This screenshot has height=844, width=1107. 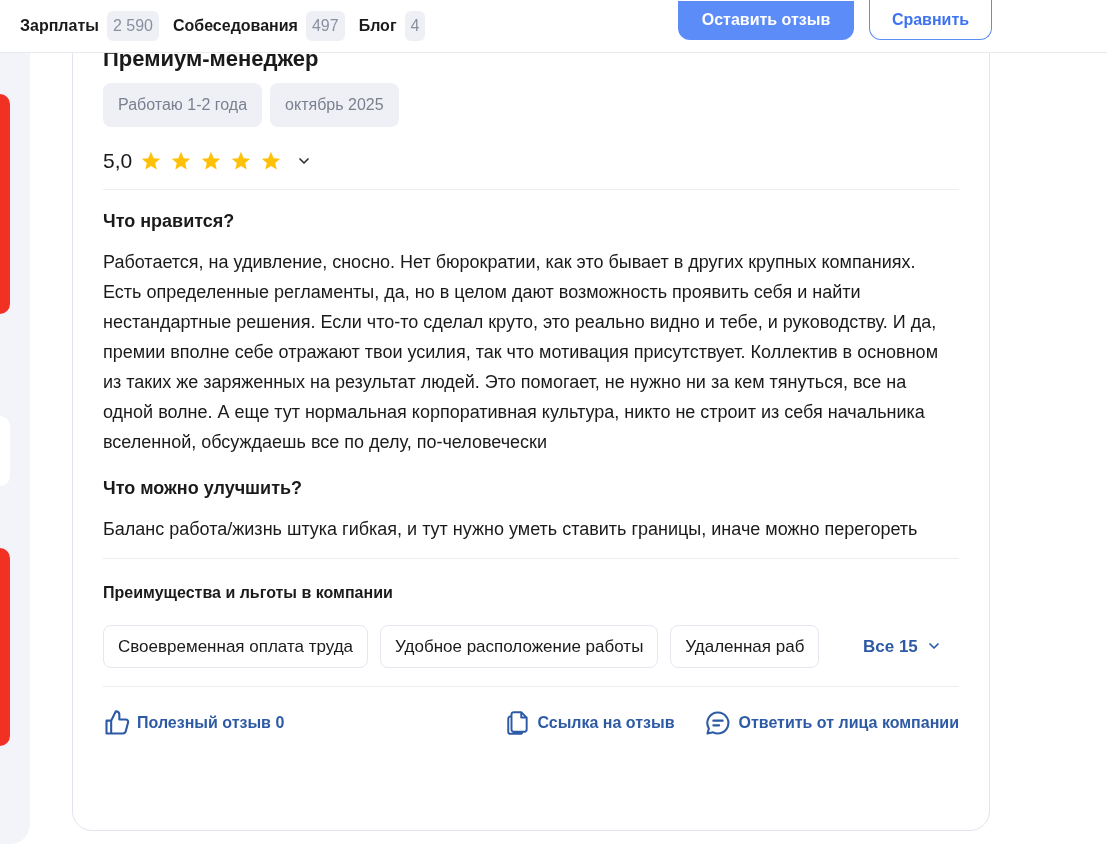 What do you see at coordinates (236, 646) in the screenshot?
I see `benefit-chip: Своевременная оплата труда` at bounding box center [236, 646].